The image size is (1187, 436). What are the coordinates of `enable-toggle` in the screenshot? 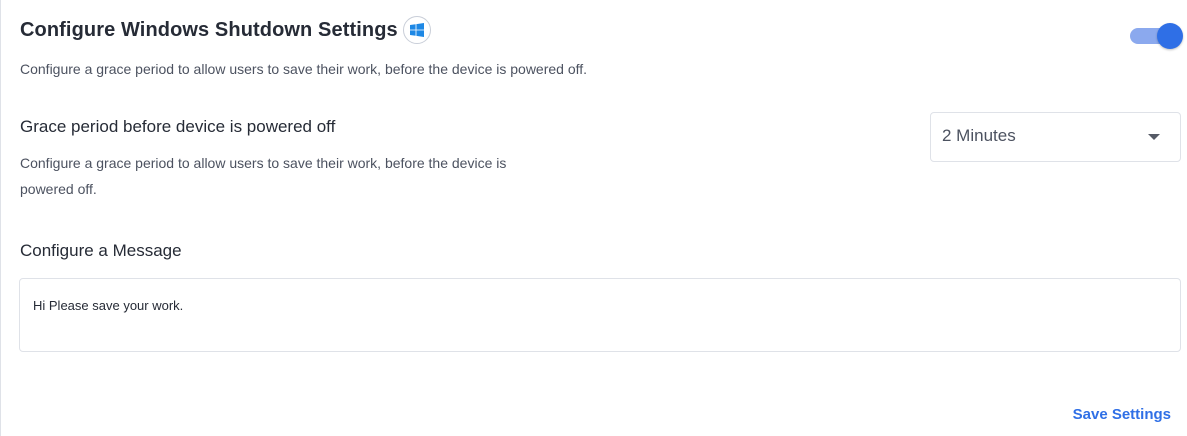 It's located at (1157, 37).